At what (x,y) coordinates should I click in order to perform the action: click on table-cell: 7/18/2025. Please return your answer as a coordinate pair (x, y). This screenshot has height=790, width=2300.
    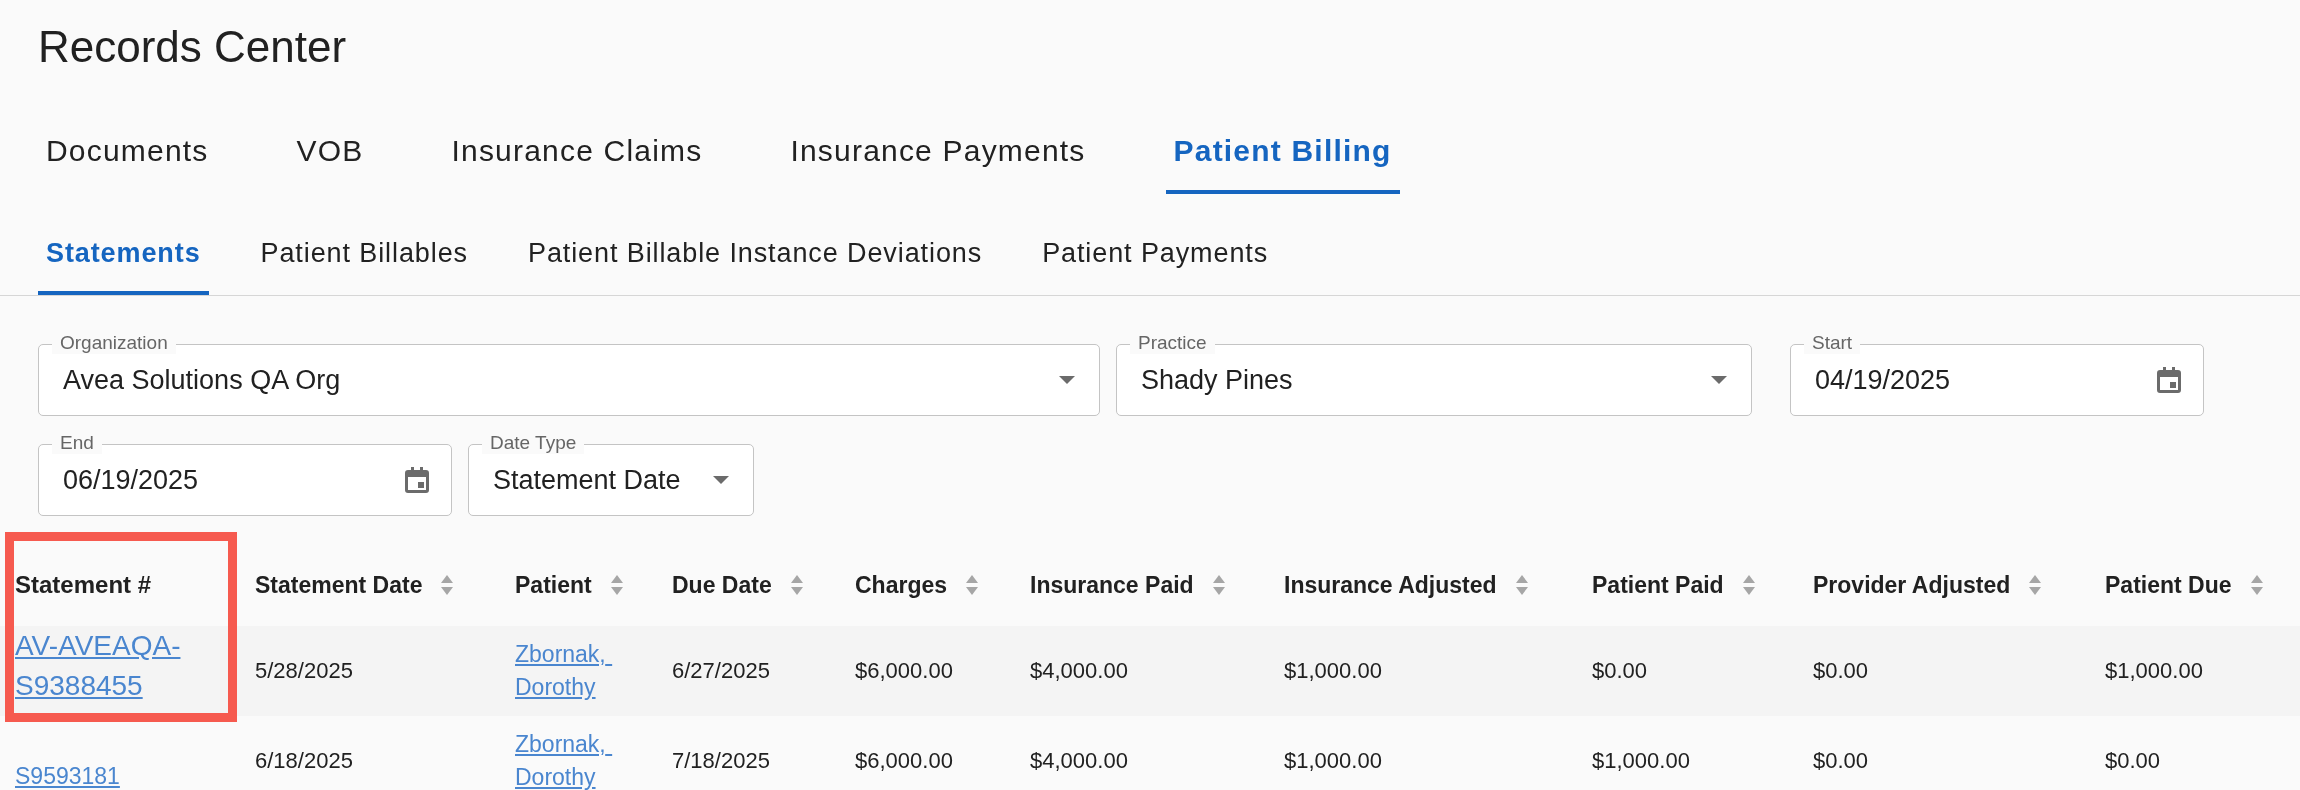
    Looking at the image, I should click on (721, 761).